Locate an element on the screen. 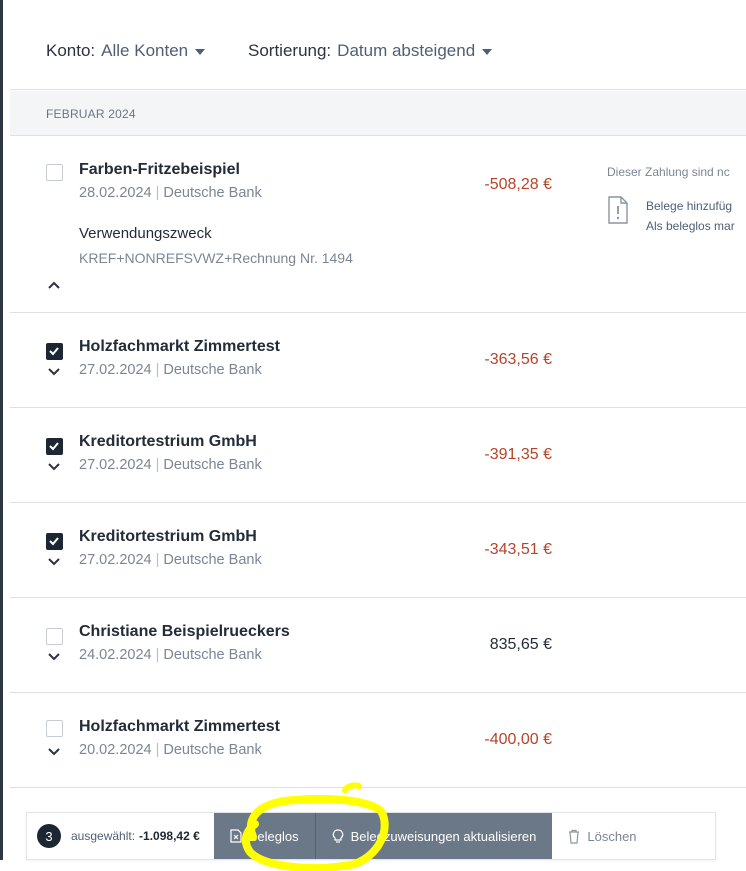 This screenshot has height=871, width=746. transaction-amount: -391,35 € is located at coordinates (518, 454).